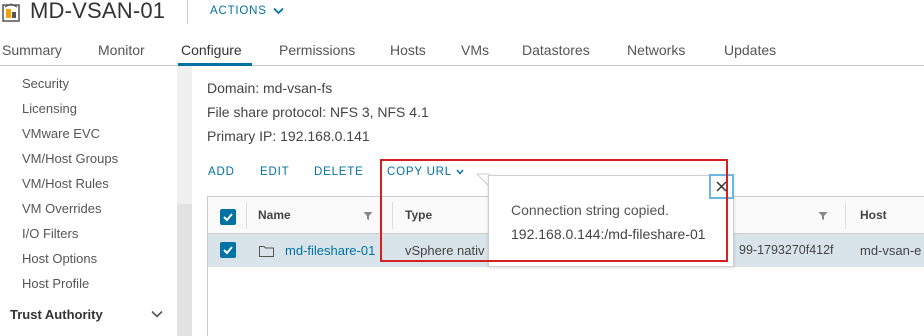 The width and height of the screenshot is (924, 336). What do you see at coordinates (335, 250) in the screenshot?
I see `file-share-name-link: md-fileshare-01` at bounding box center [335, 250].